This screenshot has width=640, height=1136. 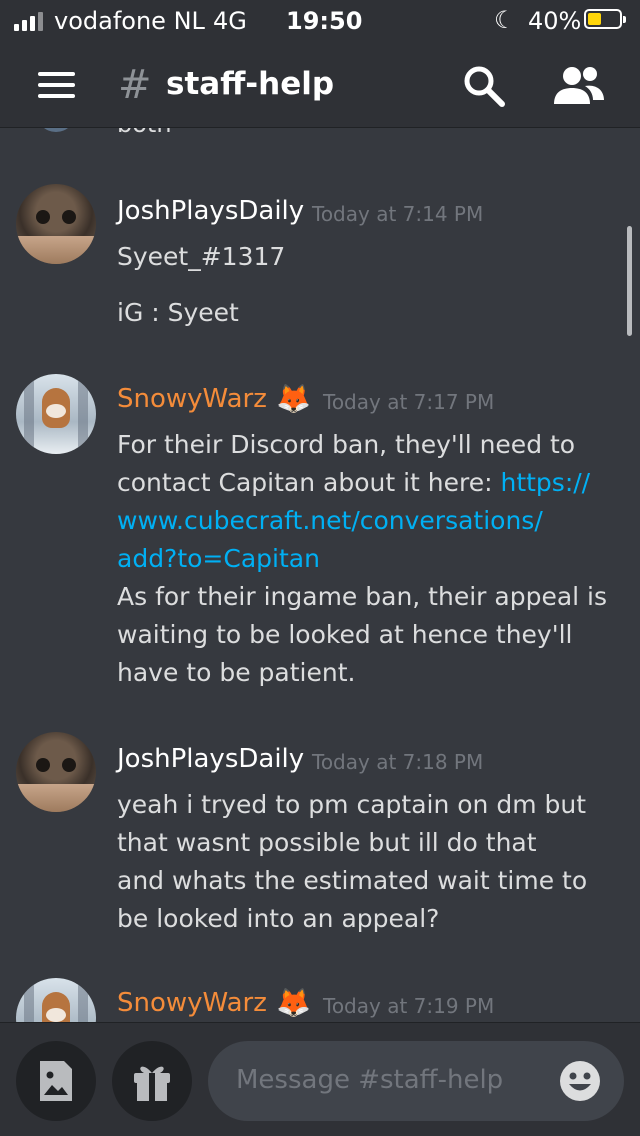 I want to click on image-upload-button, so click(x=56, y=1081).